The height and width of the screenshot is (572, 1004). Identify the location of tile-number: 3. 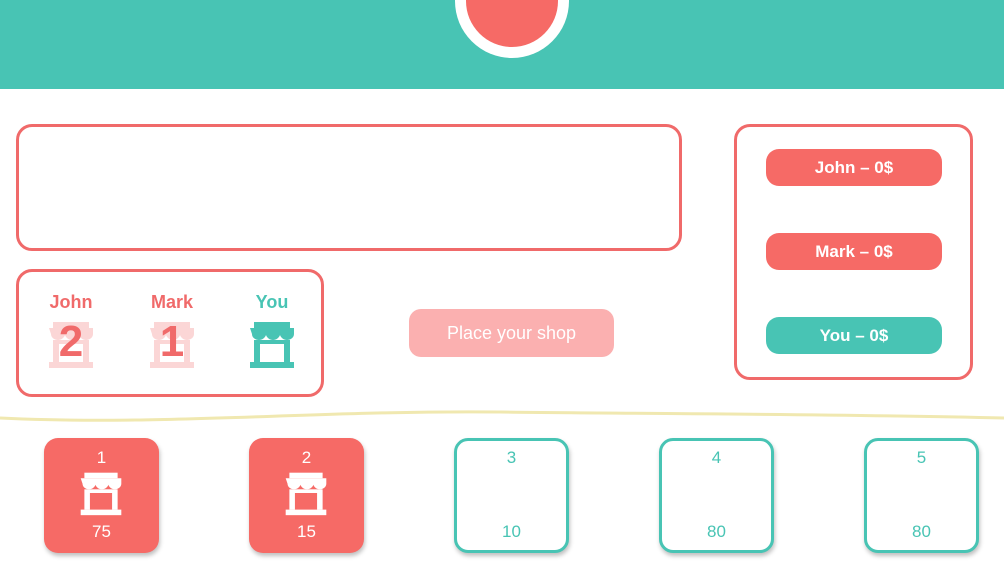
(511, 457).